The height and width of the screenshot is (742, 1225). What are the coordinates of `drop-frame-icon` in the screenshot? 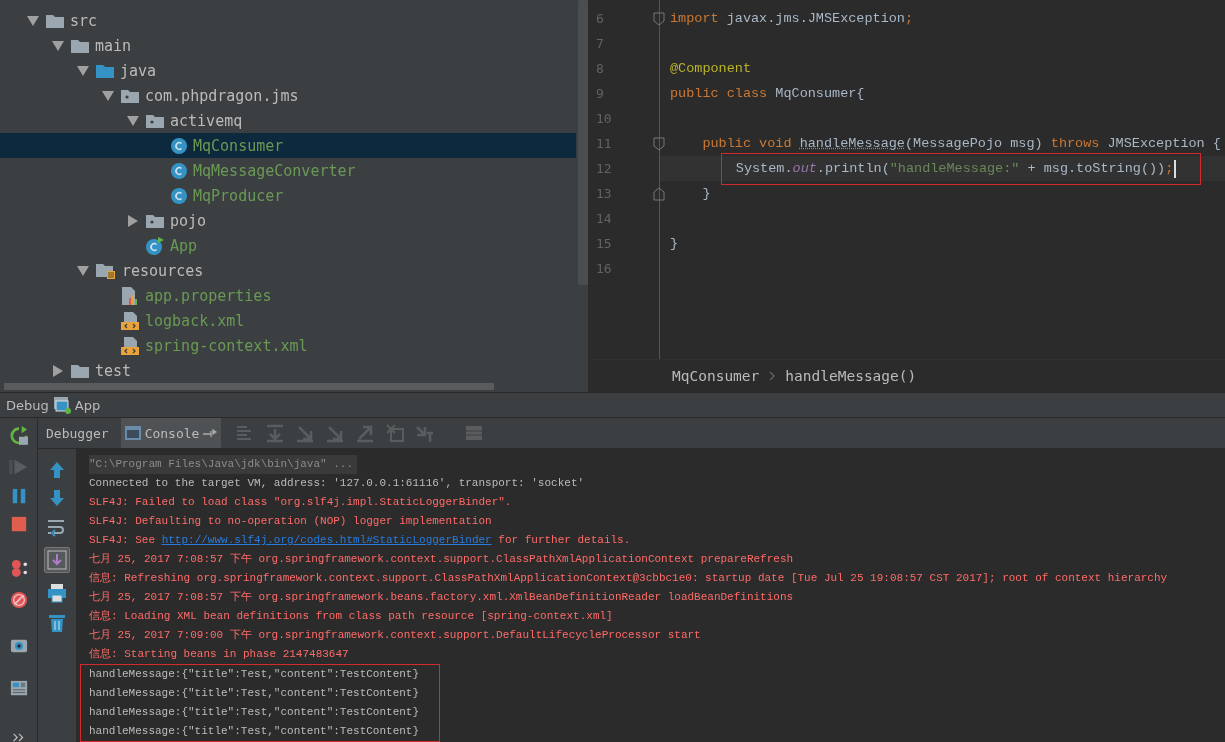 It's located at (395, 433).